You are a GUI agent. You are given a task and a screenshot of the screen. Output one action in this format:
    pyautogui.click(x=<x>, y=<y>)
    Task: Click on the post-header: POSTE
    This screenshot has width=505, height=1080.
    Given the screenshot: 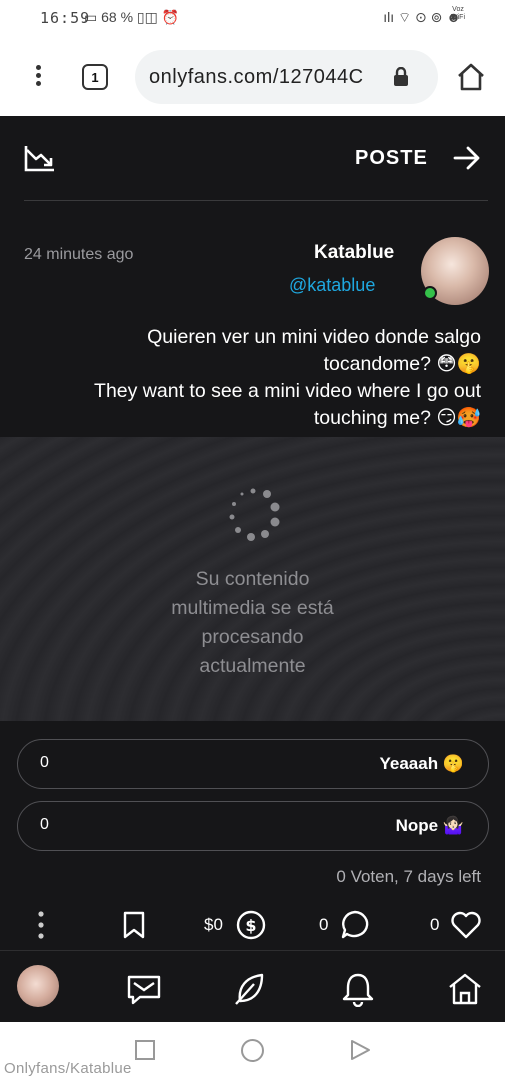 What is the action you would take?
    pyautogui.click(x=252, y=158)
    